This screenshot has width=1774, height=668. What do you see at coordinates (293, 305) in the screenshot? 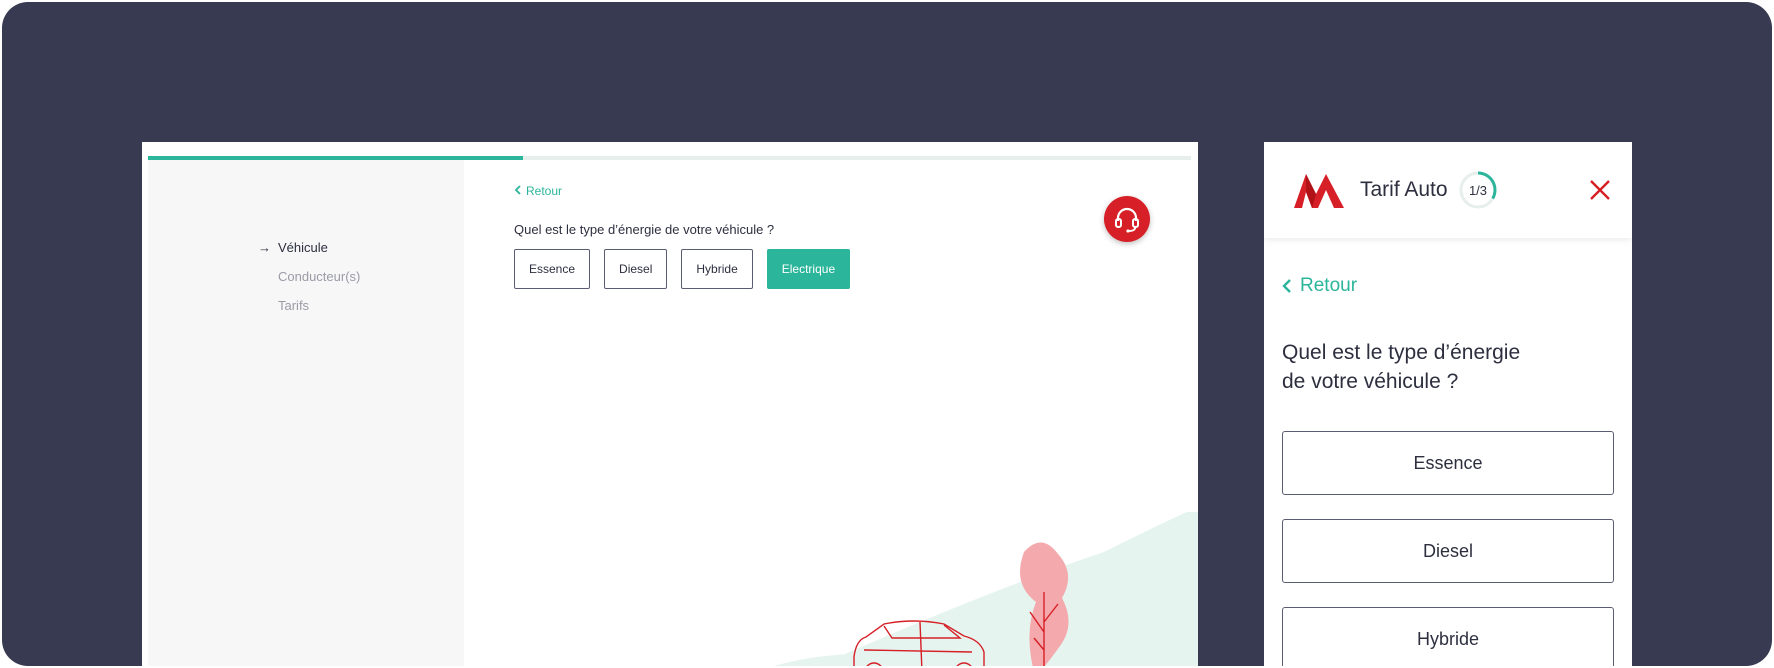
I see `sidebar-item-tarifs: Tarifs` at bounding box center [293, 305].